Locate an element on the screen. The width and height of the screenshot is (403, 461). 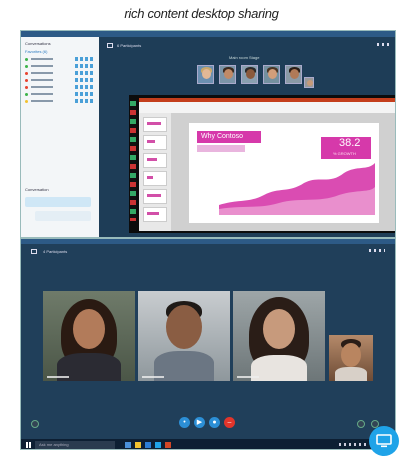
stage-label: Main room Stage is located at coordinates (244, 57).